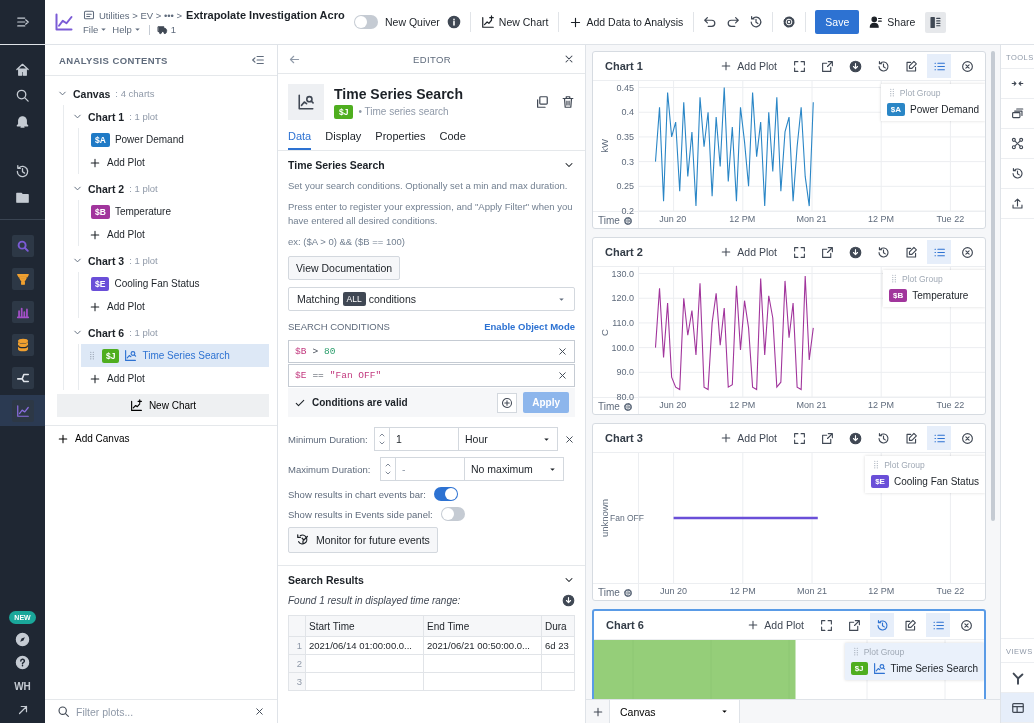 The height and width of the screenshot is (723, 1034). Describe the element at coordinates (609, 221) in the screenshot. I see `axis-title: Time` at that location.